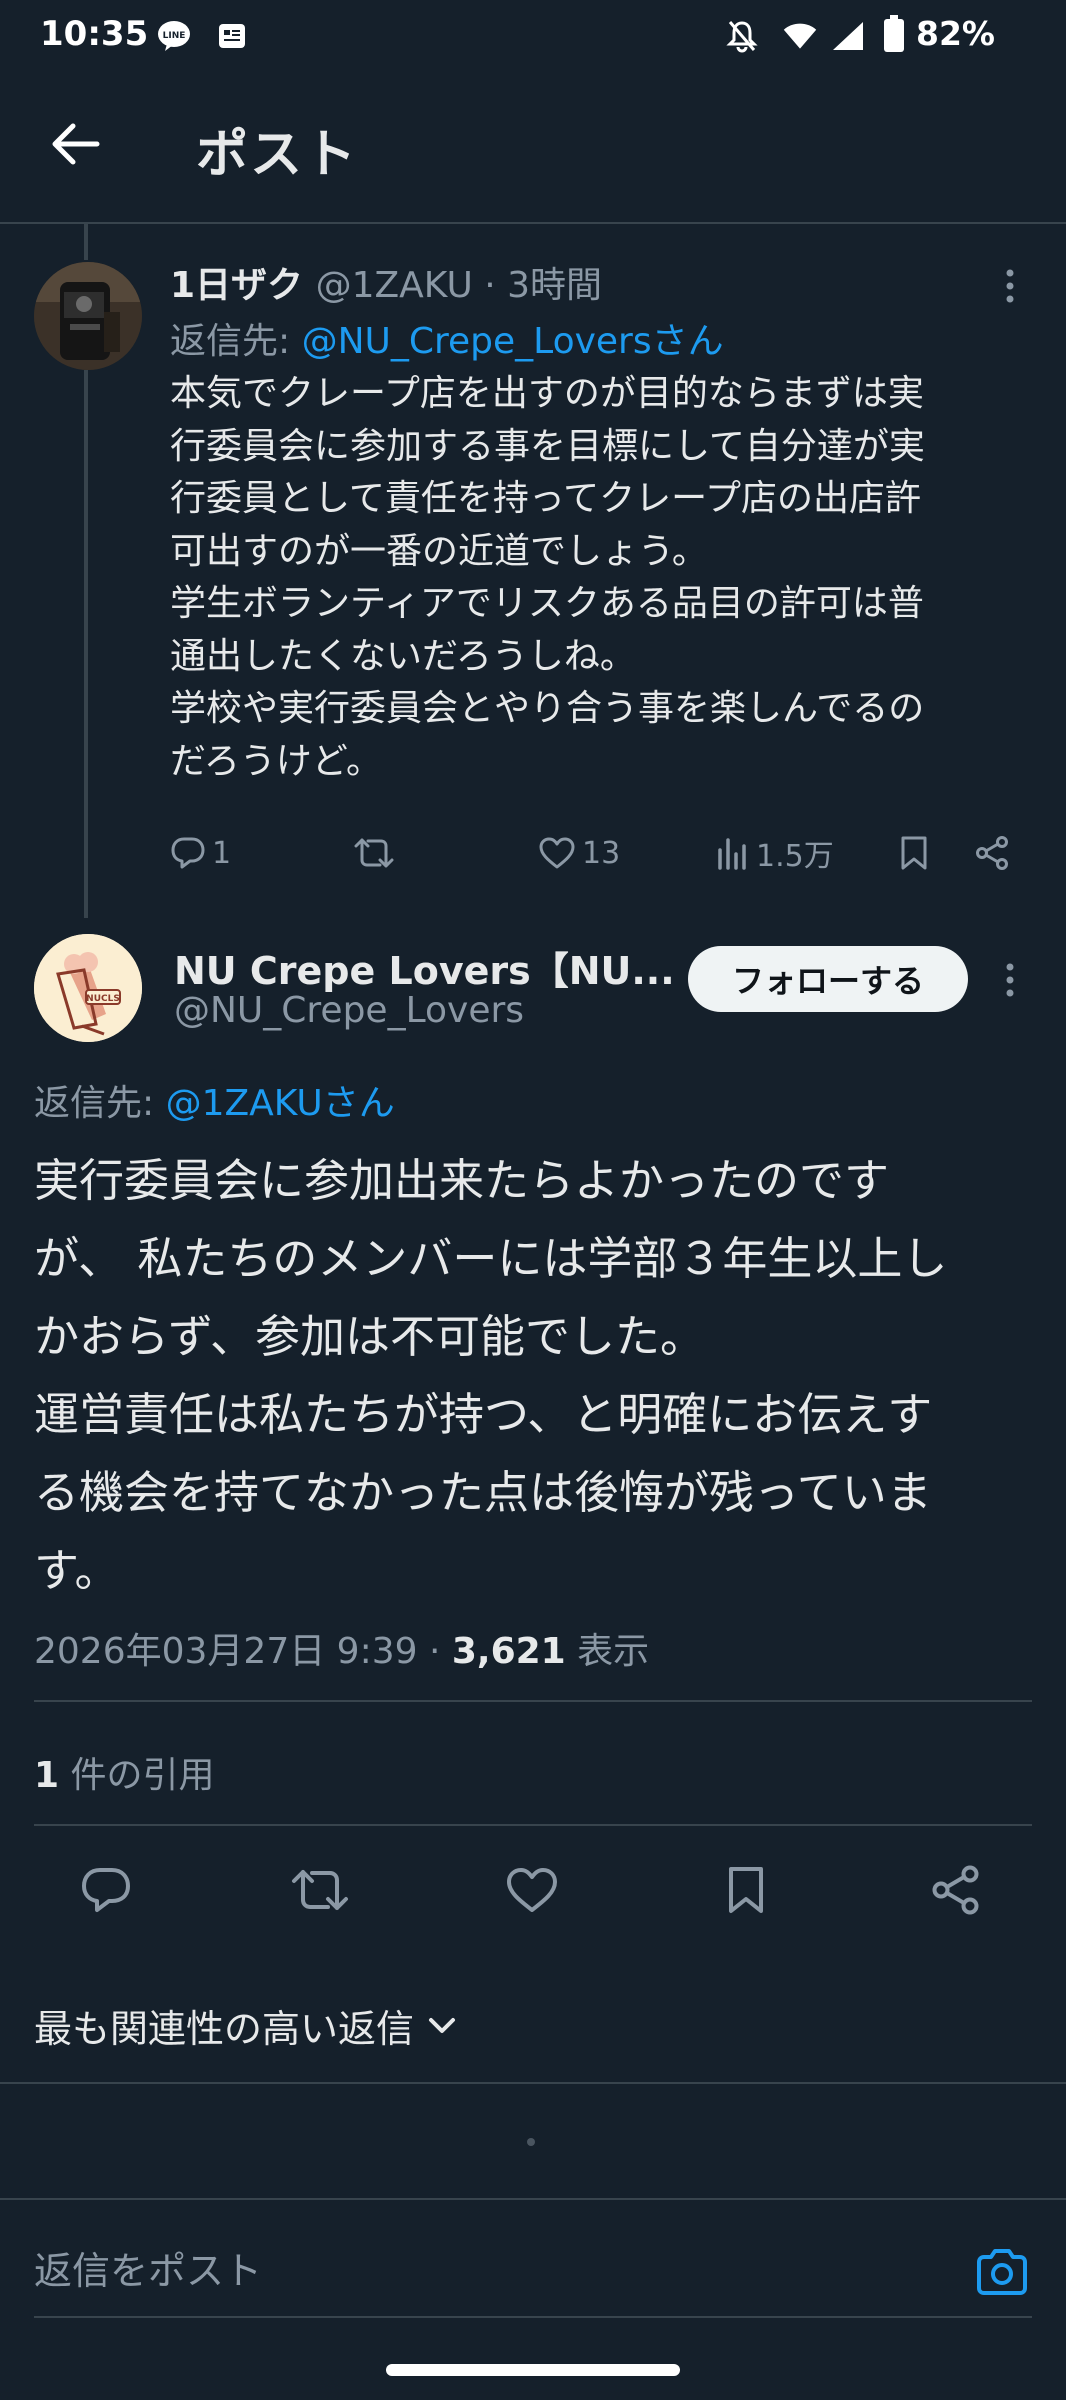 This screenshot has height=2400, width=1066. What do you see at coordinates (894, 33) in the screenshot?
I see `battery-icon` at bounding box center [894, 33].